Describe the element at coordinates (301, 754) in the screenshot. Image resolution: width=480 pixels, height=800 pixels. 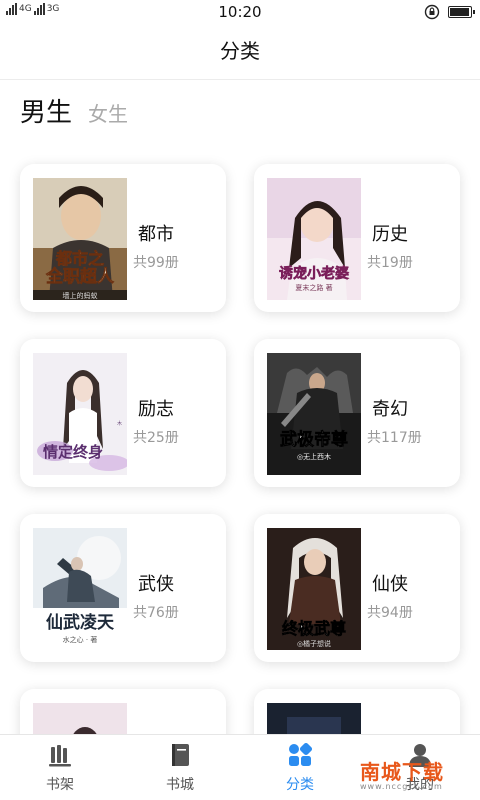
I see `category-icon` at that location.